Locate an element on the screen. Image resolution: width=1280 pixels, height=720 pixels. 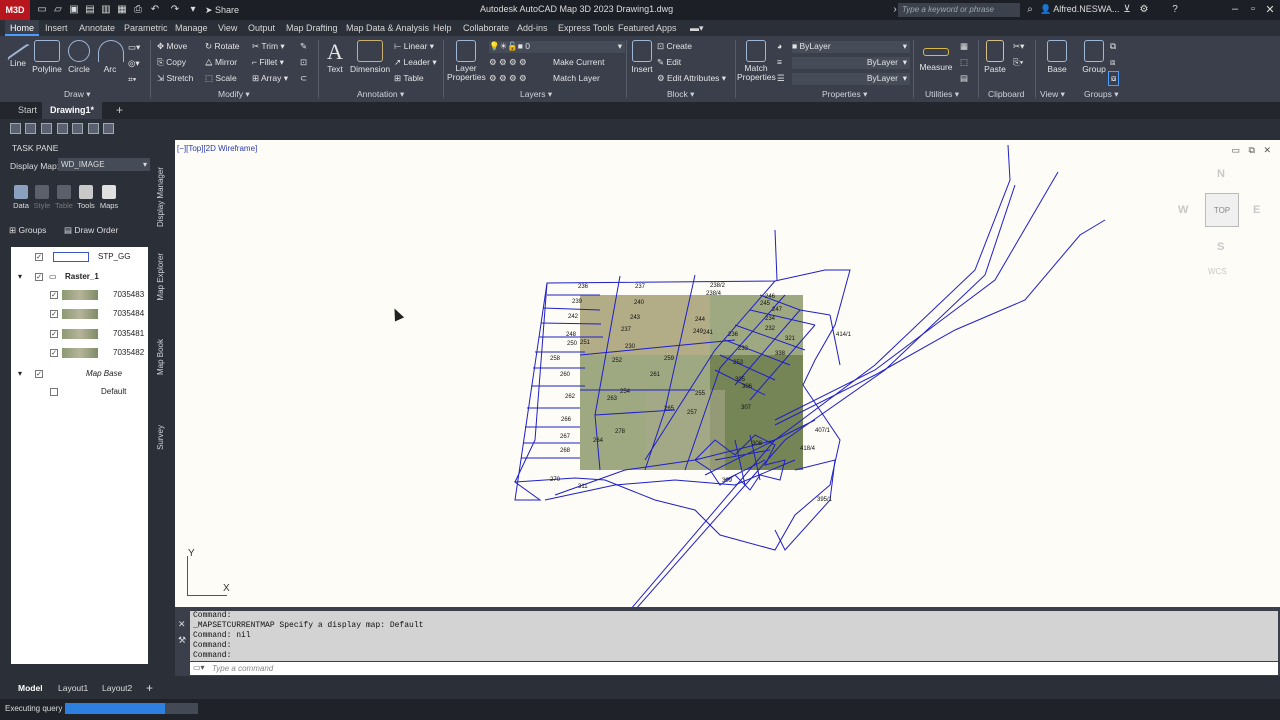
application-menu-button: M3D is located at coordinates (15, 10).